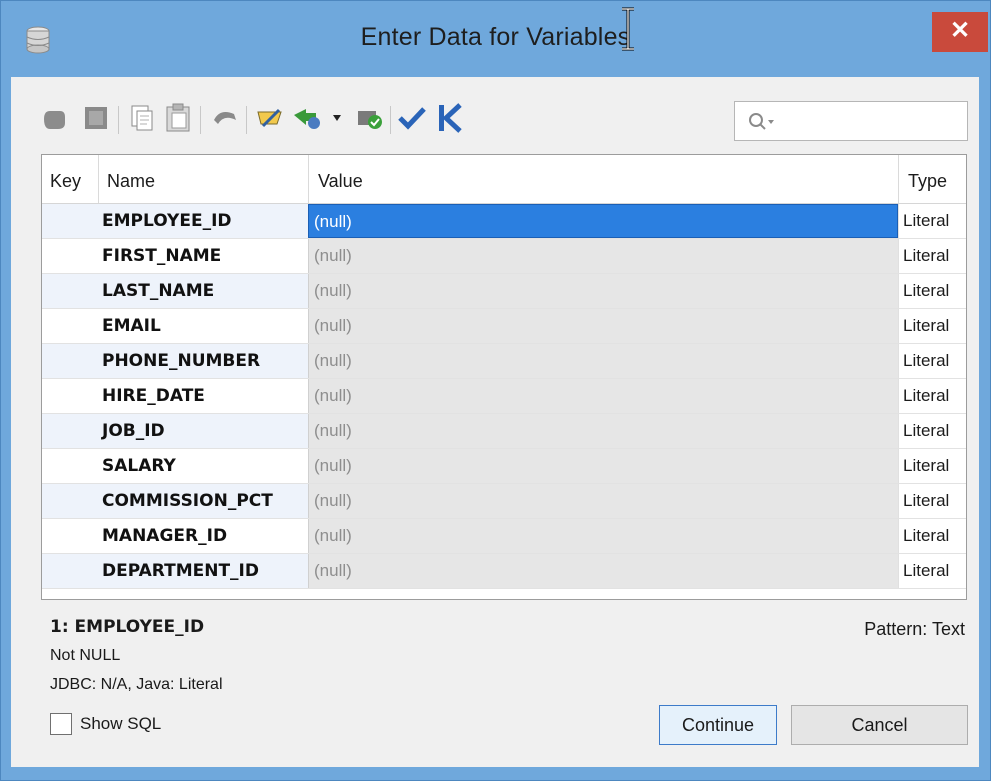  What do you see at coordinates (142, 118) in the screenshot?
I see `copy-icon` at bounding box center [142, 118].